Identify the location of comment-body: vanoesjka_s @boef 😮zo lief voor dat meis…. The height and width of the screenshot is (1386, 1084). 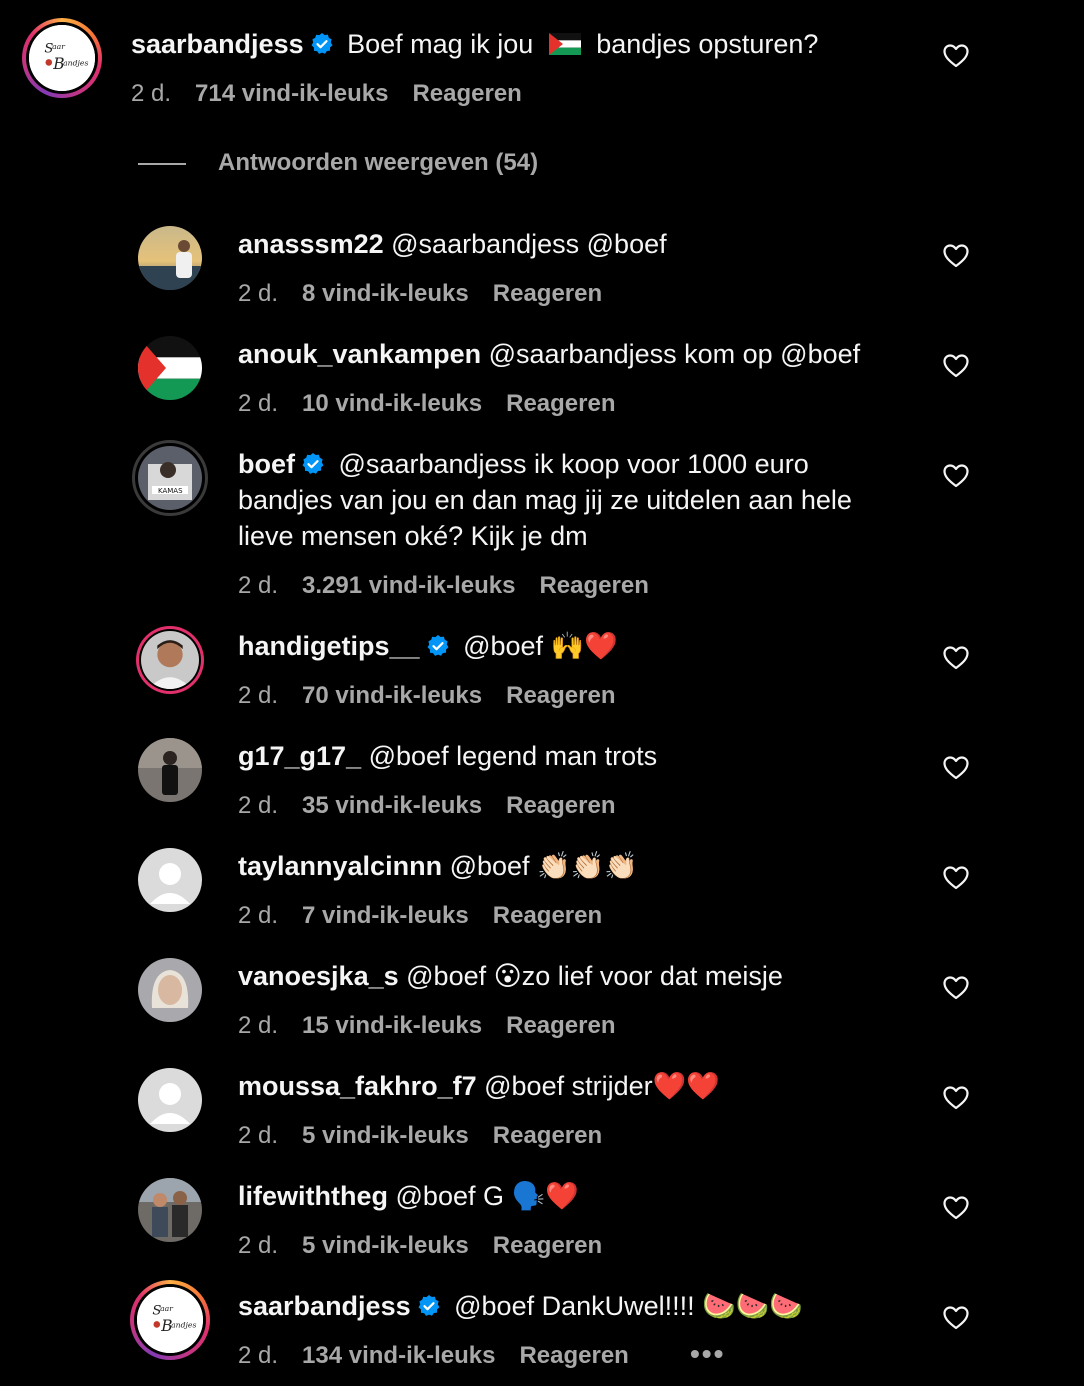
(510, 976).